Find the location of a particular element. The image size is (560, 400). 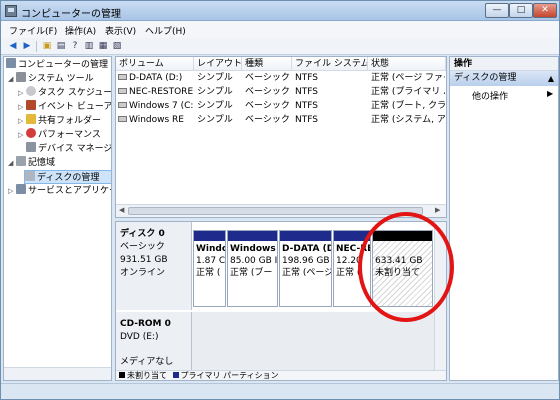

event-viewer-icon is located at coordinates (31, 105).